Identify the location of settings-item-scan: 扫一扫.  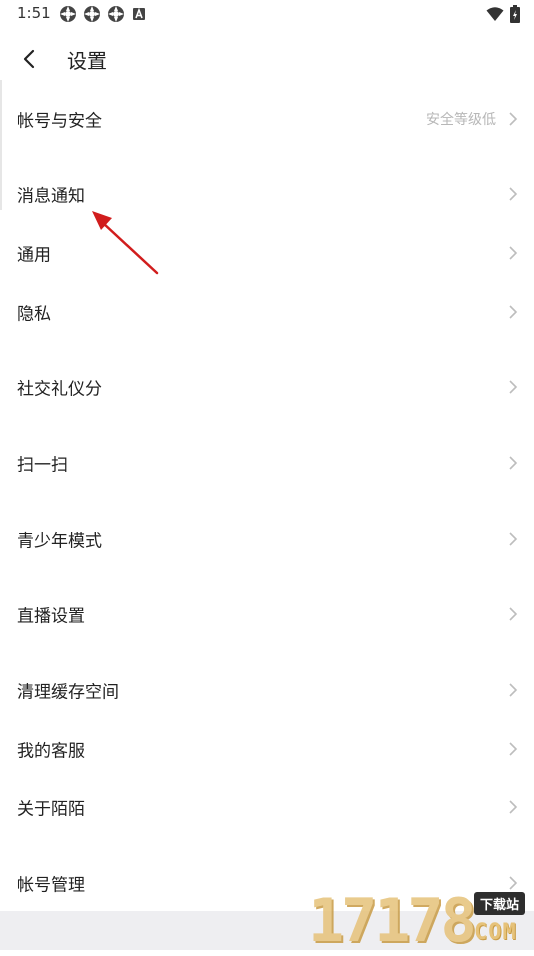
(267, 463).